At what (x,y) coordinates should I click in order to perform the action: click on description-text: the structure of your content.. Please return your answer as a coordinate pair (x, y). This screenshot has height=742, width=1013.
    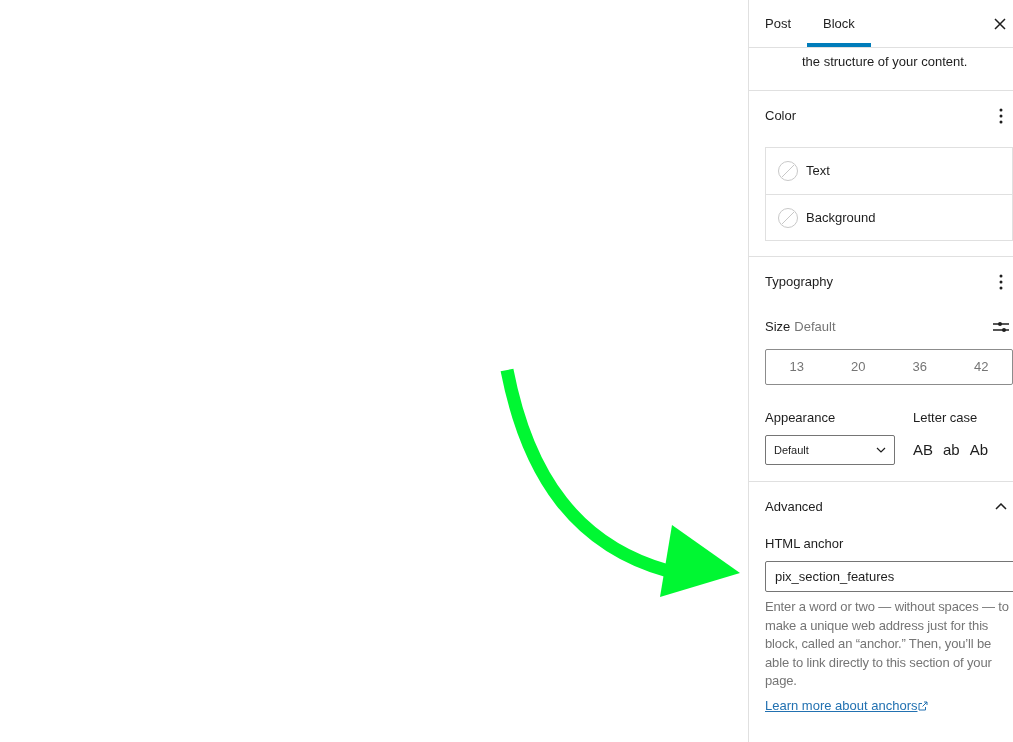
    Looking at the image, I should click on (885, 62).